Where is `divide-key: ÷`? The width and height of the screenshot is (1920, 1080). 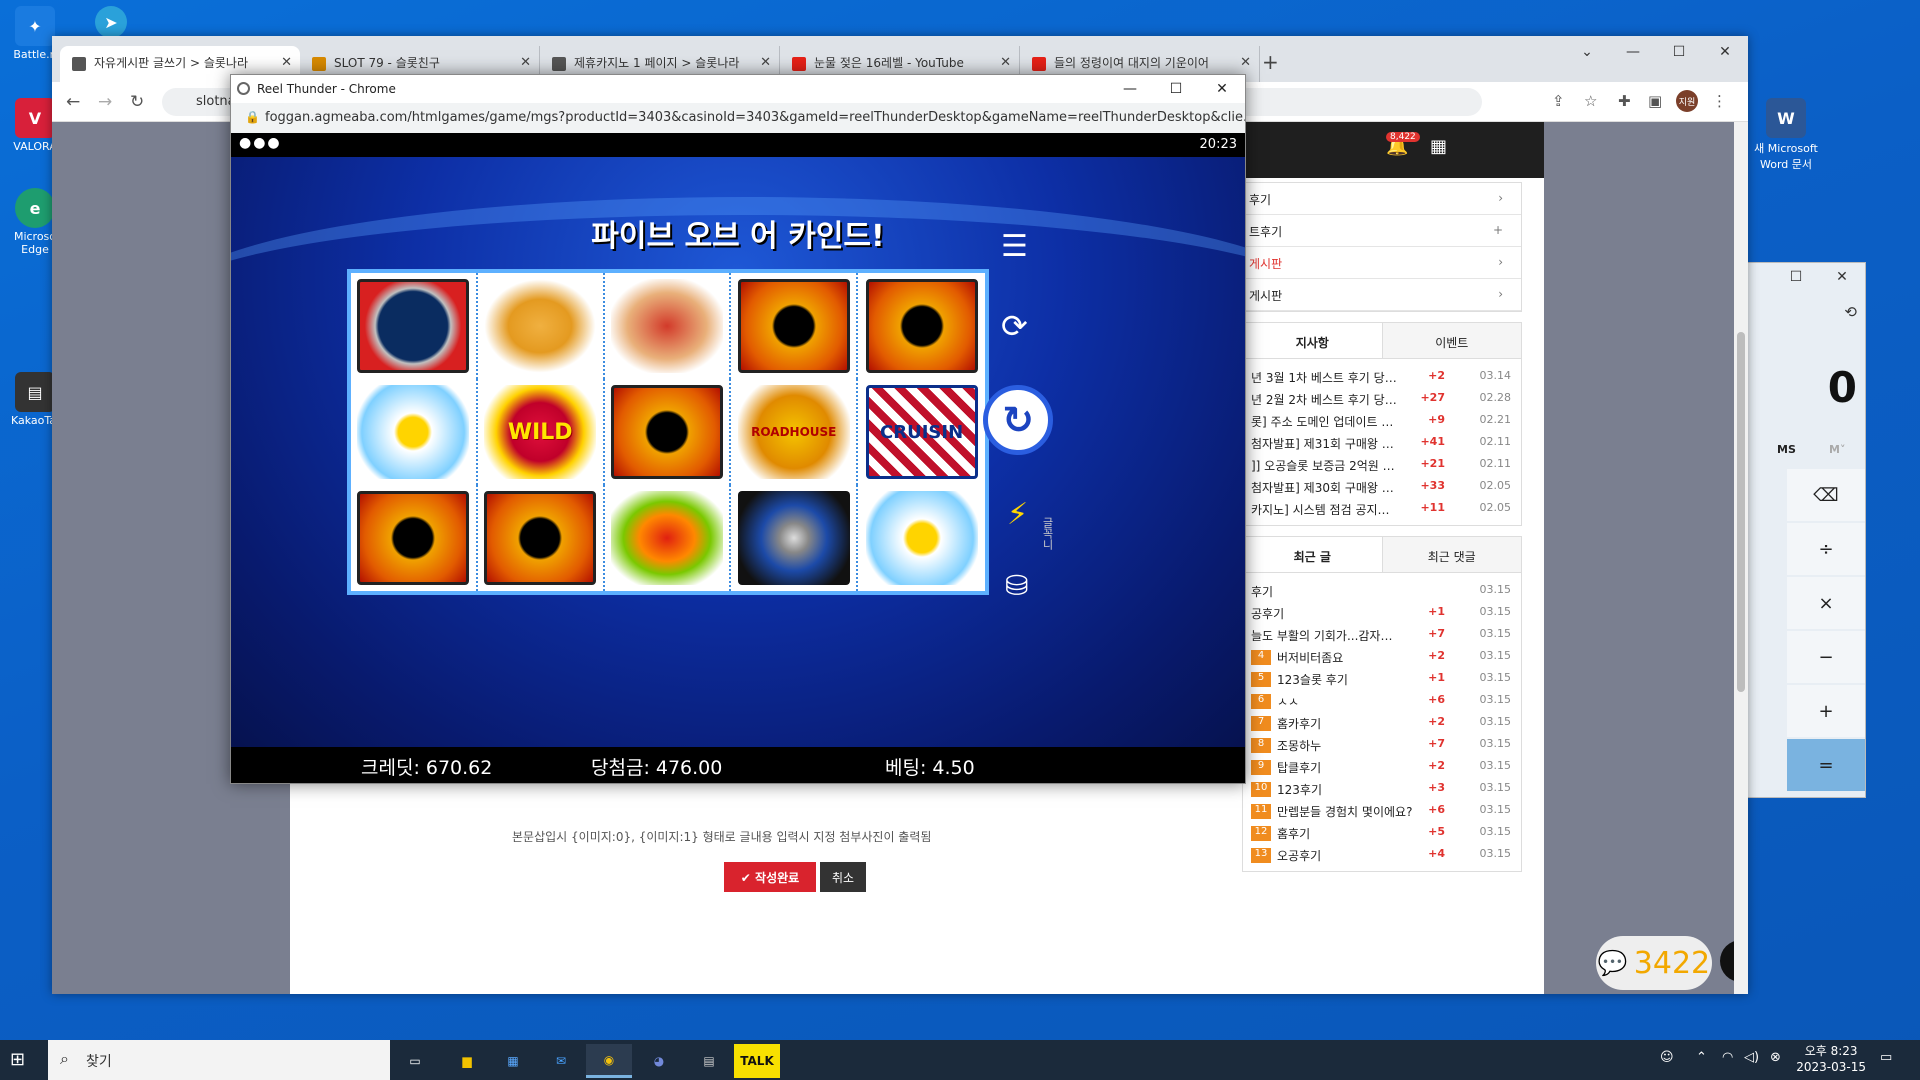 divide-key: ÷ is located at coordinates (1826, 549).